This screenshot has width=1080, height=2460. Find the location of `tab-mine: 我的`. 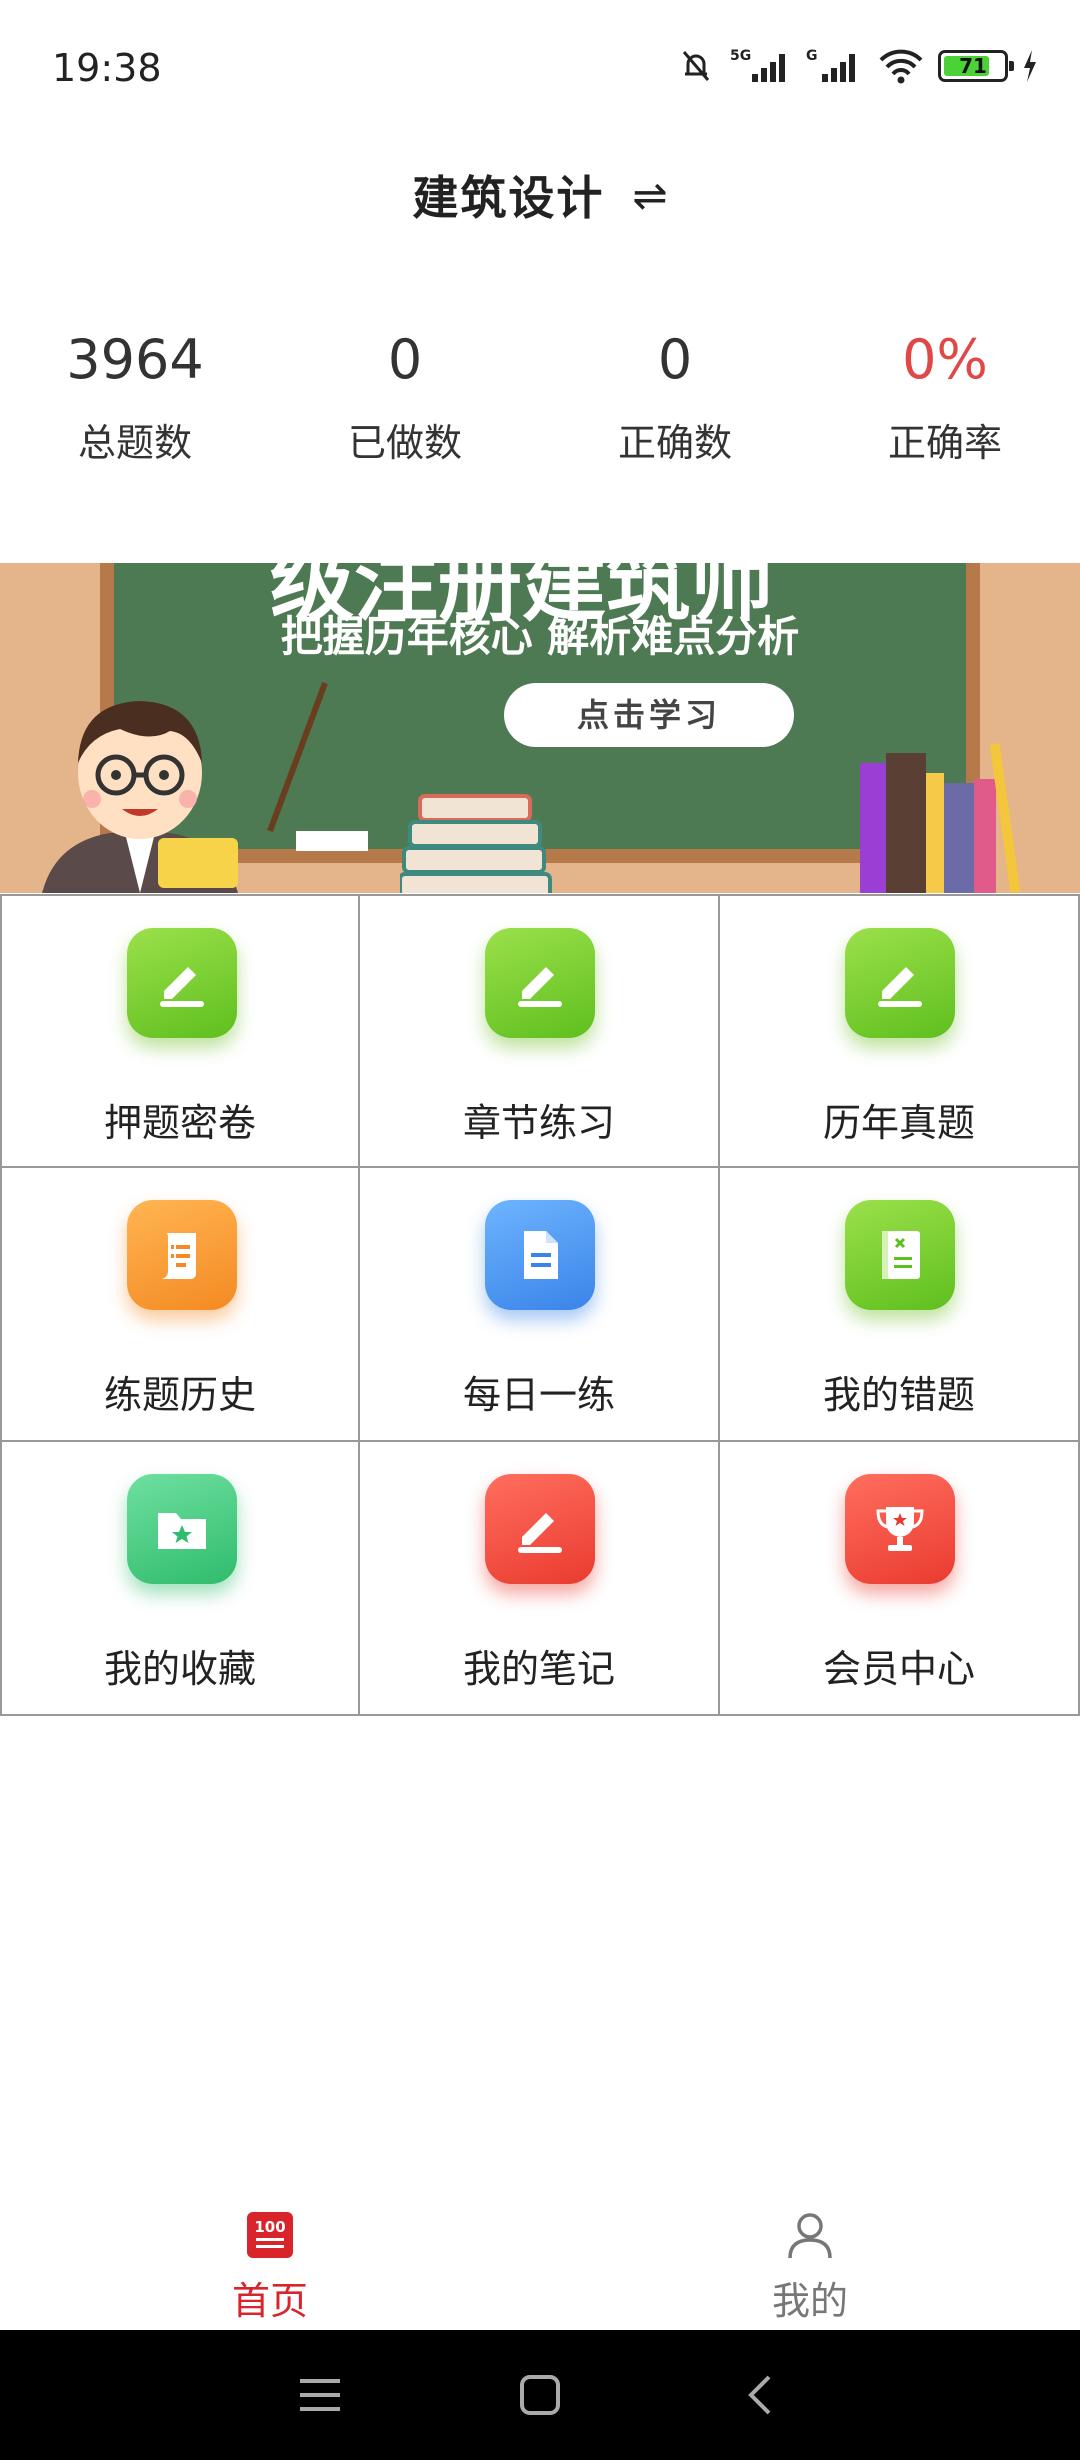

tab-mine: 我的 is located at coordinates (810, 2255).